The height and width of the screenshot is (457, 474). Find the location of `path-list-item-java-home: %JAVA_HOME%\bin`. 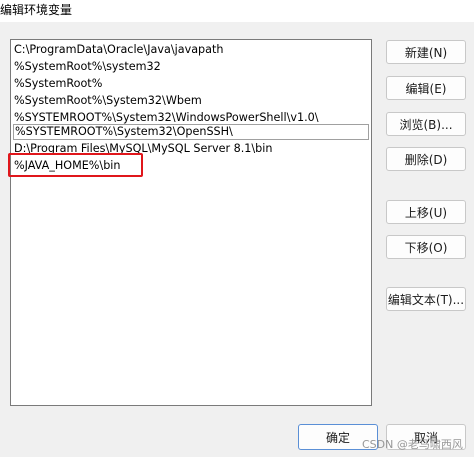

path-list-item-java-home: %JAVA_HOME%\bin is located at coordinates (67, 166).